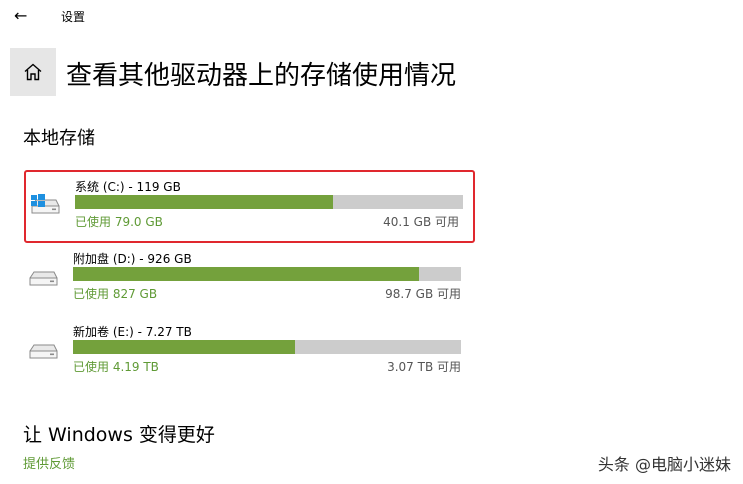 This screenshot has height=484, width=743. What do you see at coordinates (128, 187) in the screenshot?
I see `drive-name: 系统 (C:) - 119 GB` at bounding box center [128, 187].